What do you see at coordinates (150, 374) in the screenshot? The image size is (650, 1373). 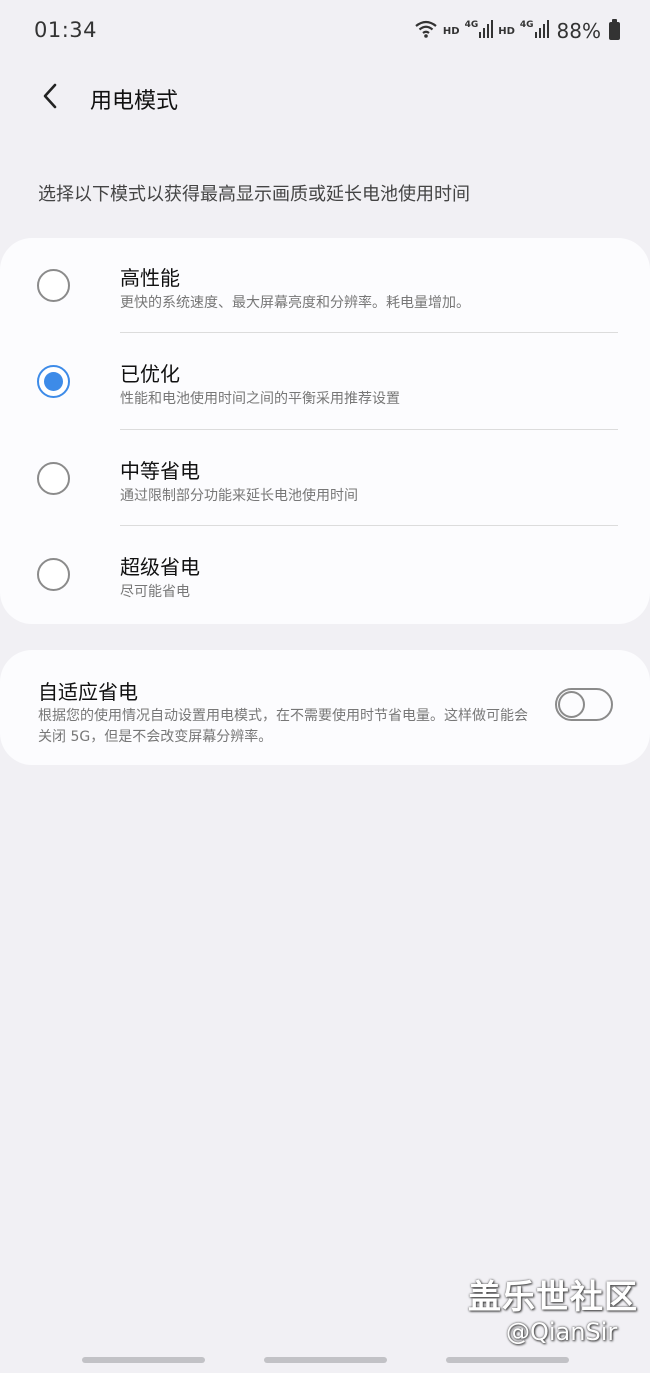 I see `mode-title: 已优化` at bounding box center [150, 374].